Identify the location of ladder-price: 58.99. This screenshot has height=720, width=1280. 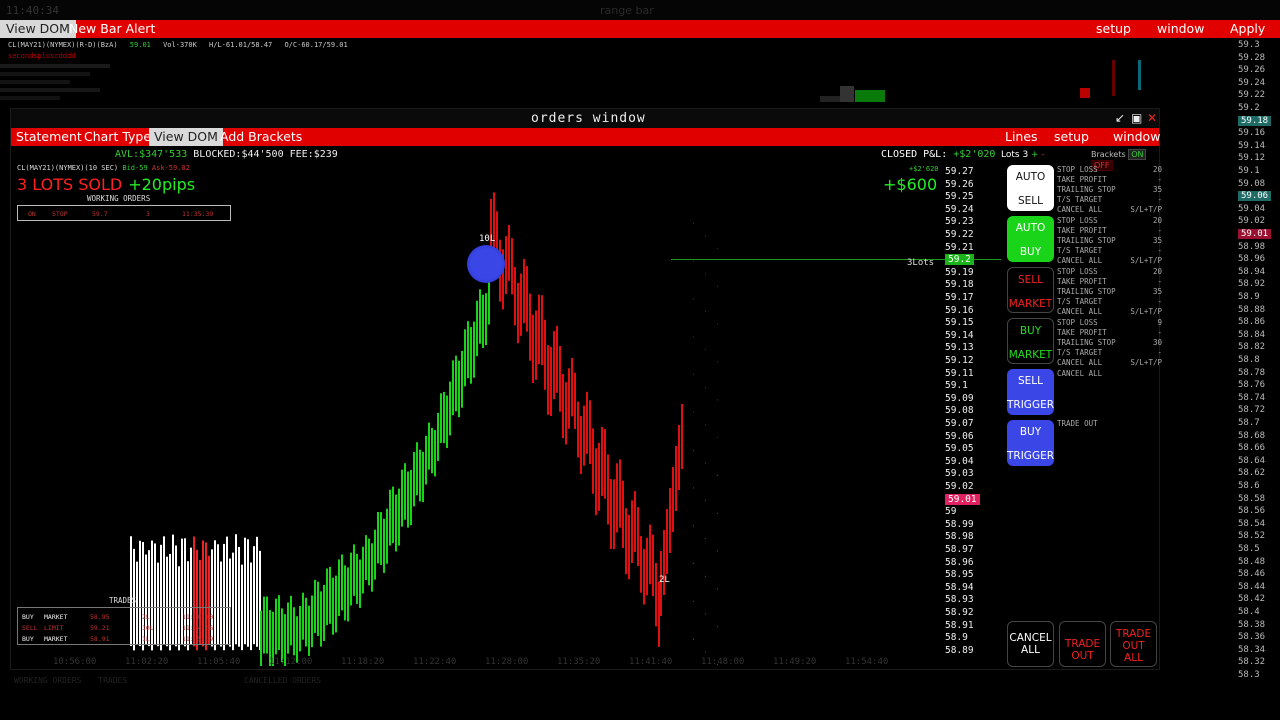
(959, 524).